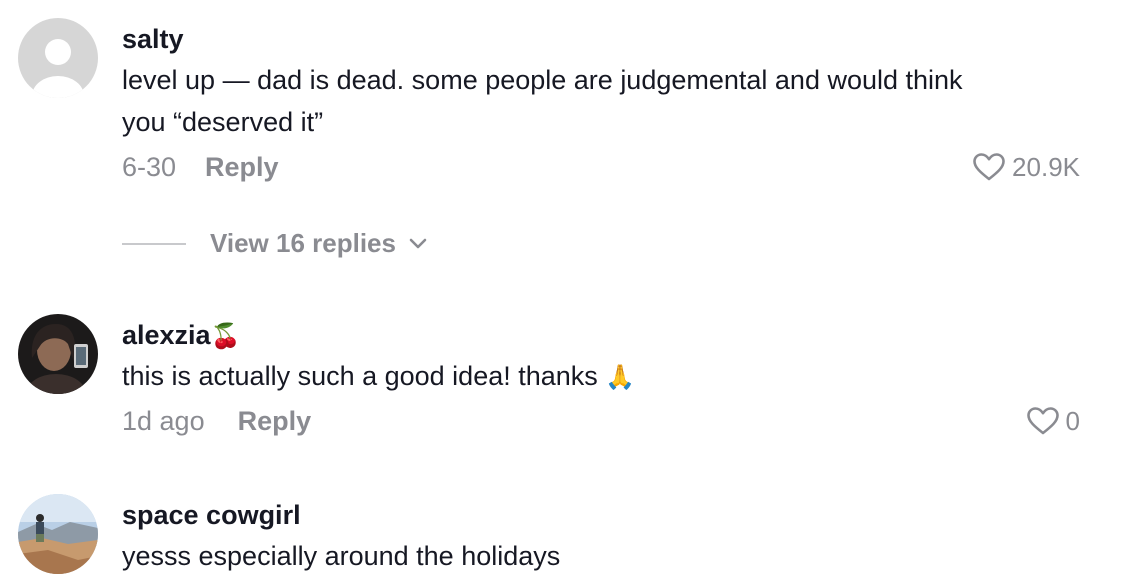 This screenshot has height=584, width=1122. I want to click on comment-meta: 6-30 Reply, so click(200, 167).